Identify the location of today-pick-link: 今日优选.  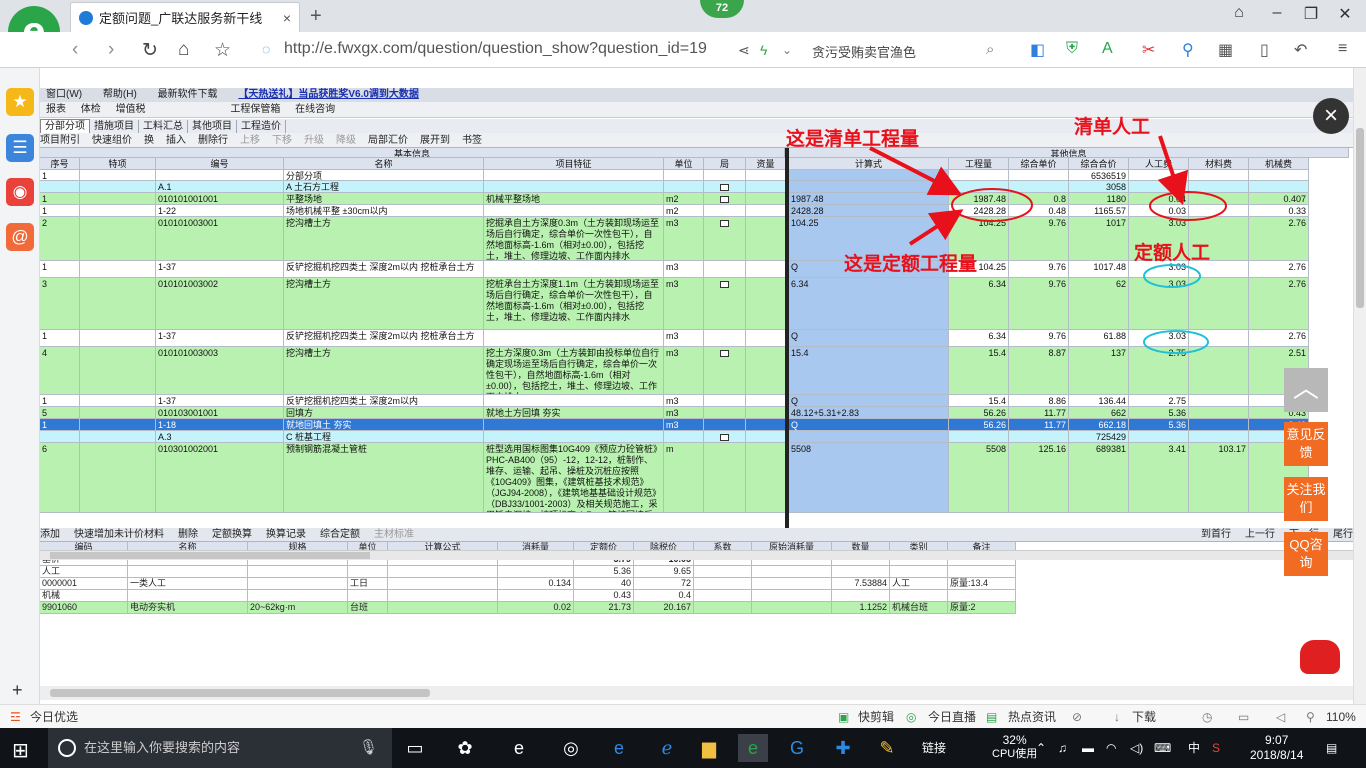
(54, 717).